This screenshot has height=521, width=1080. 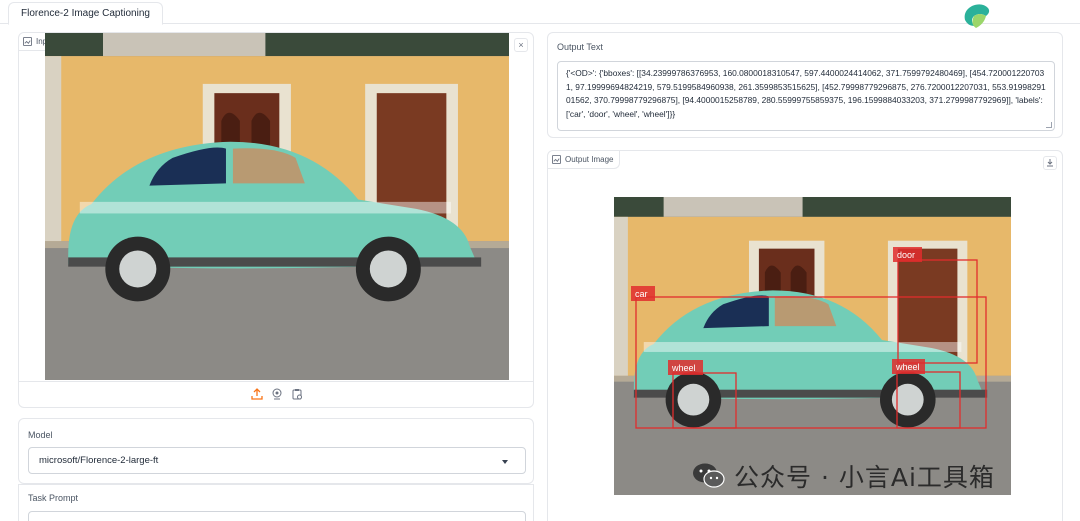 I want to click on download-button, so click(x=1050, y=163).